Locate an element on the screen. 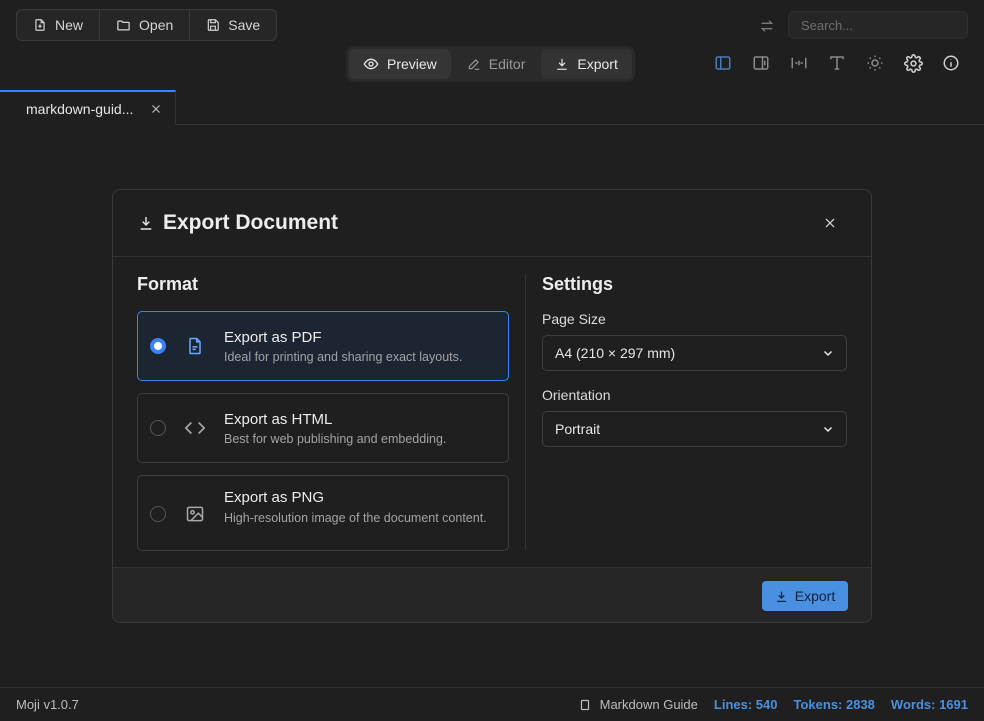 The width and height of the screenshot is (984, 721). close-tab-icon is located at coordinates (156, 109).